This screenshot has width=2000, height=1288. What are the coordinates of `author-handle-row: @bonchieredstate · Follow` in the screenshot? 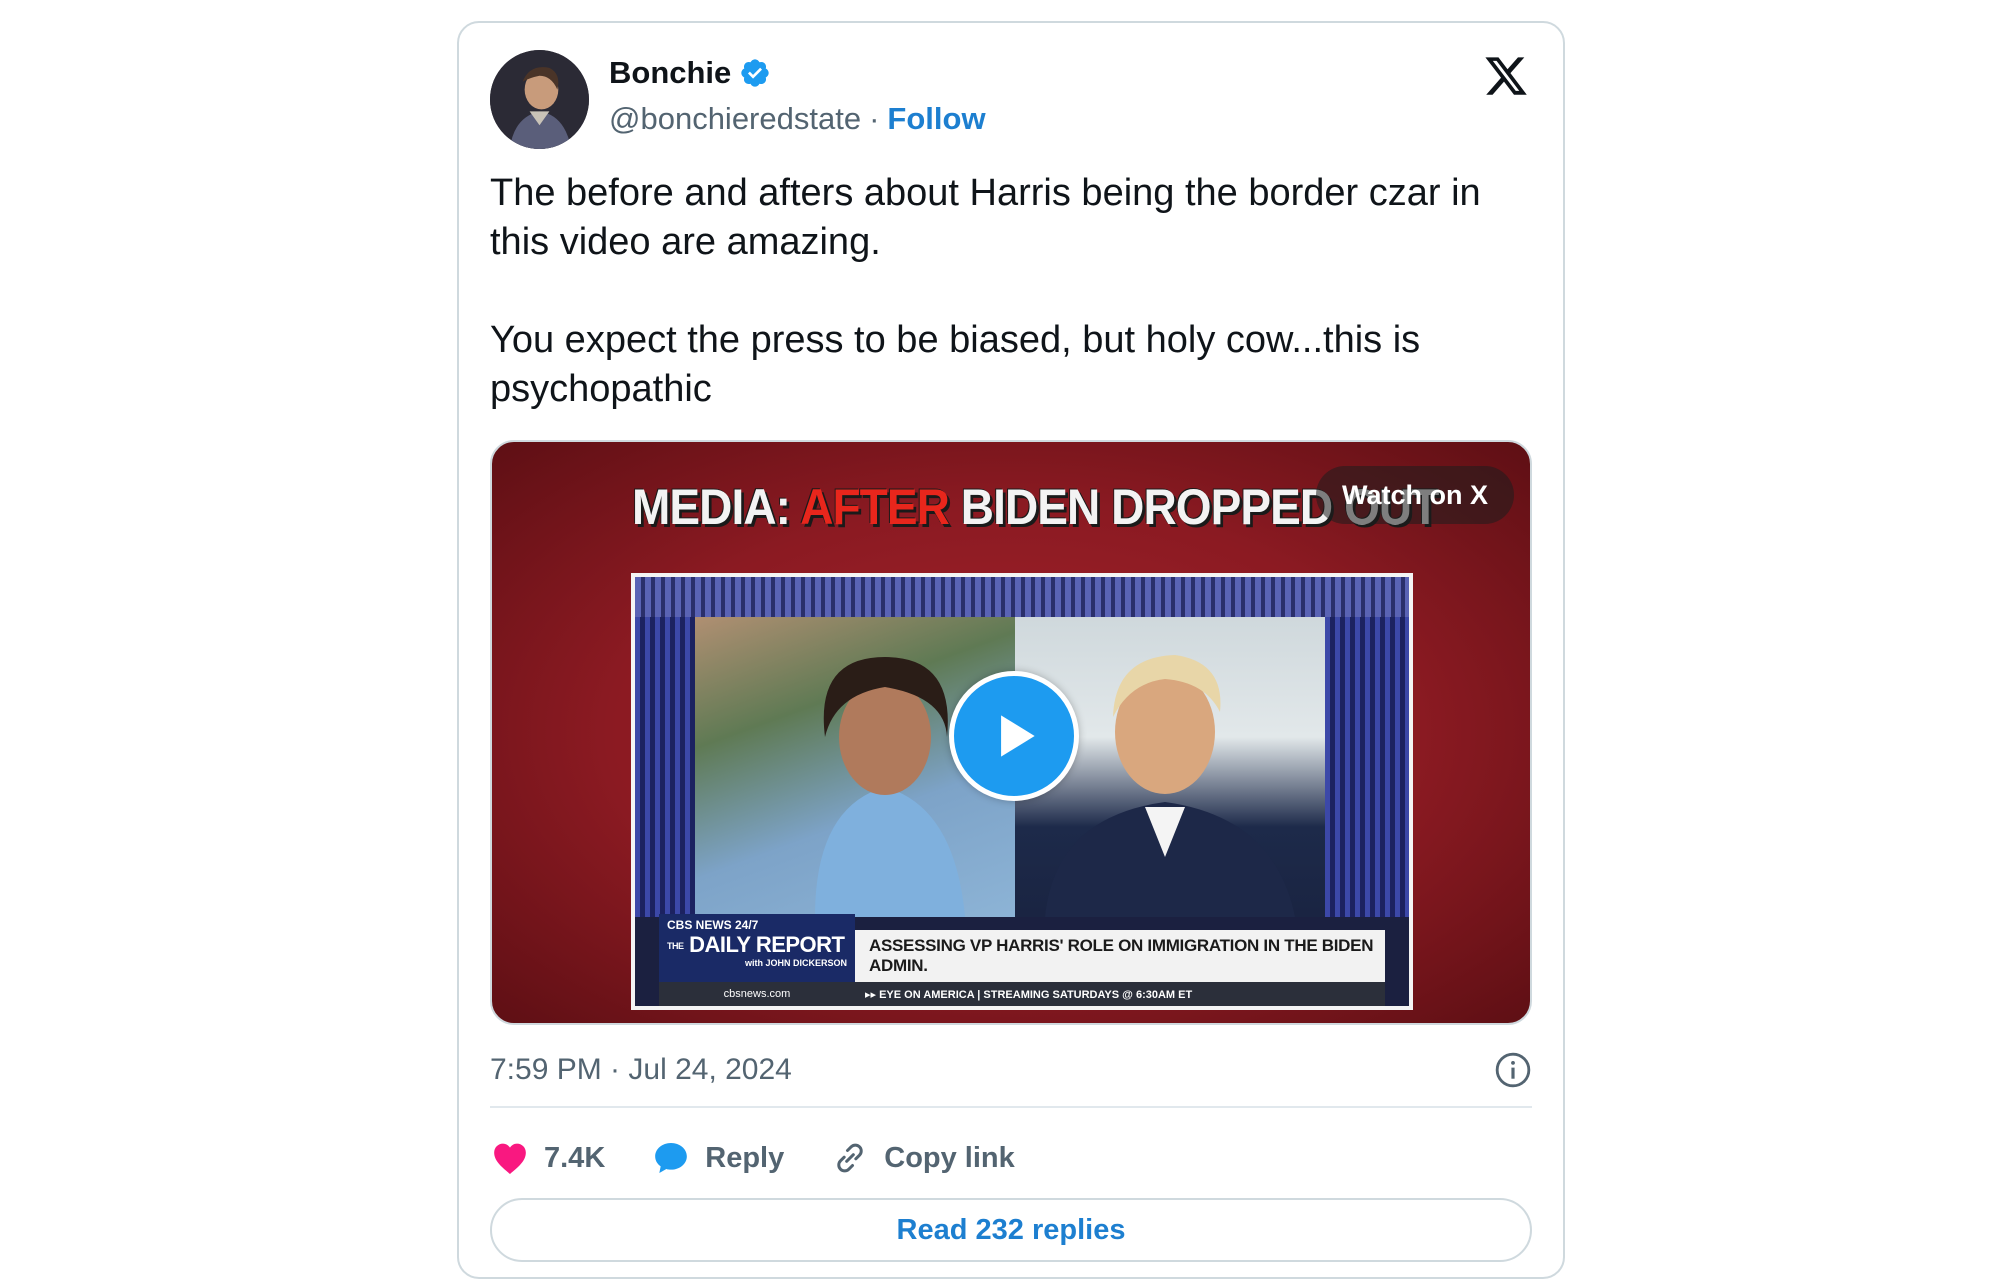 It's located at (797, 119).